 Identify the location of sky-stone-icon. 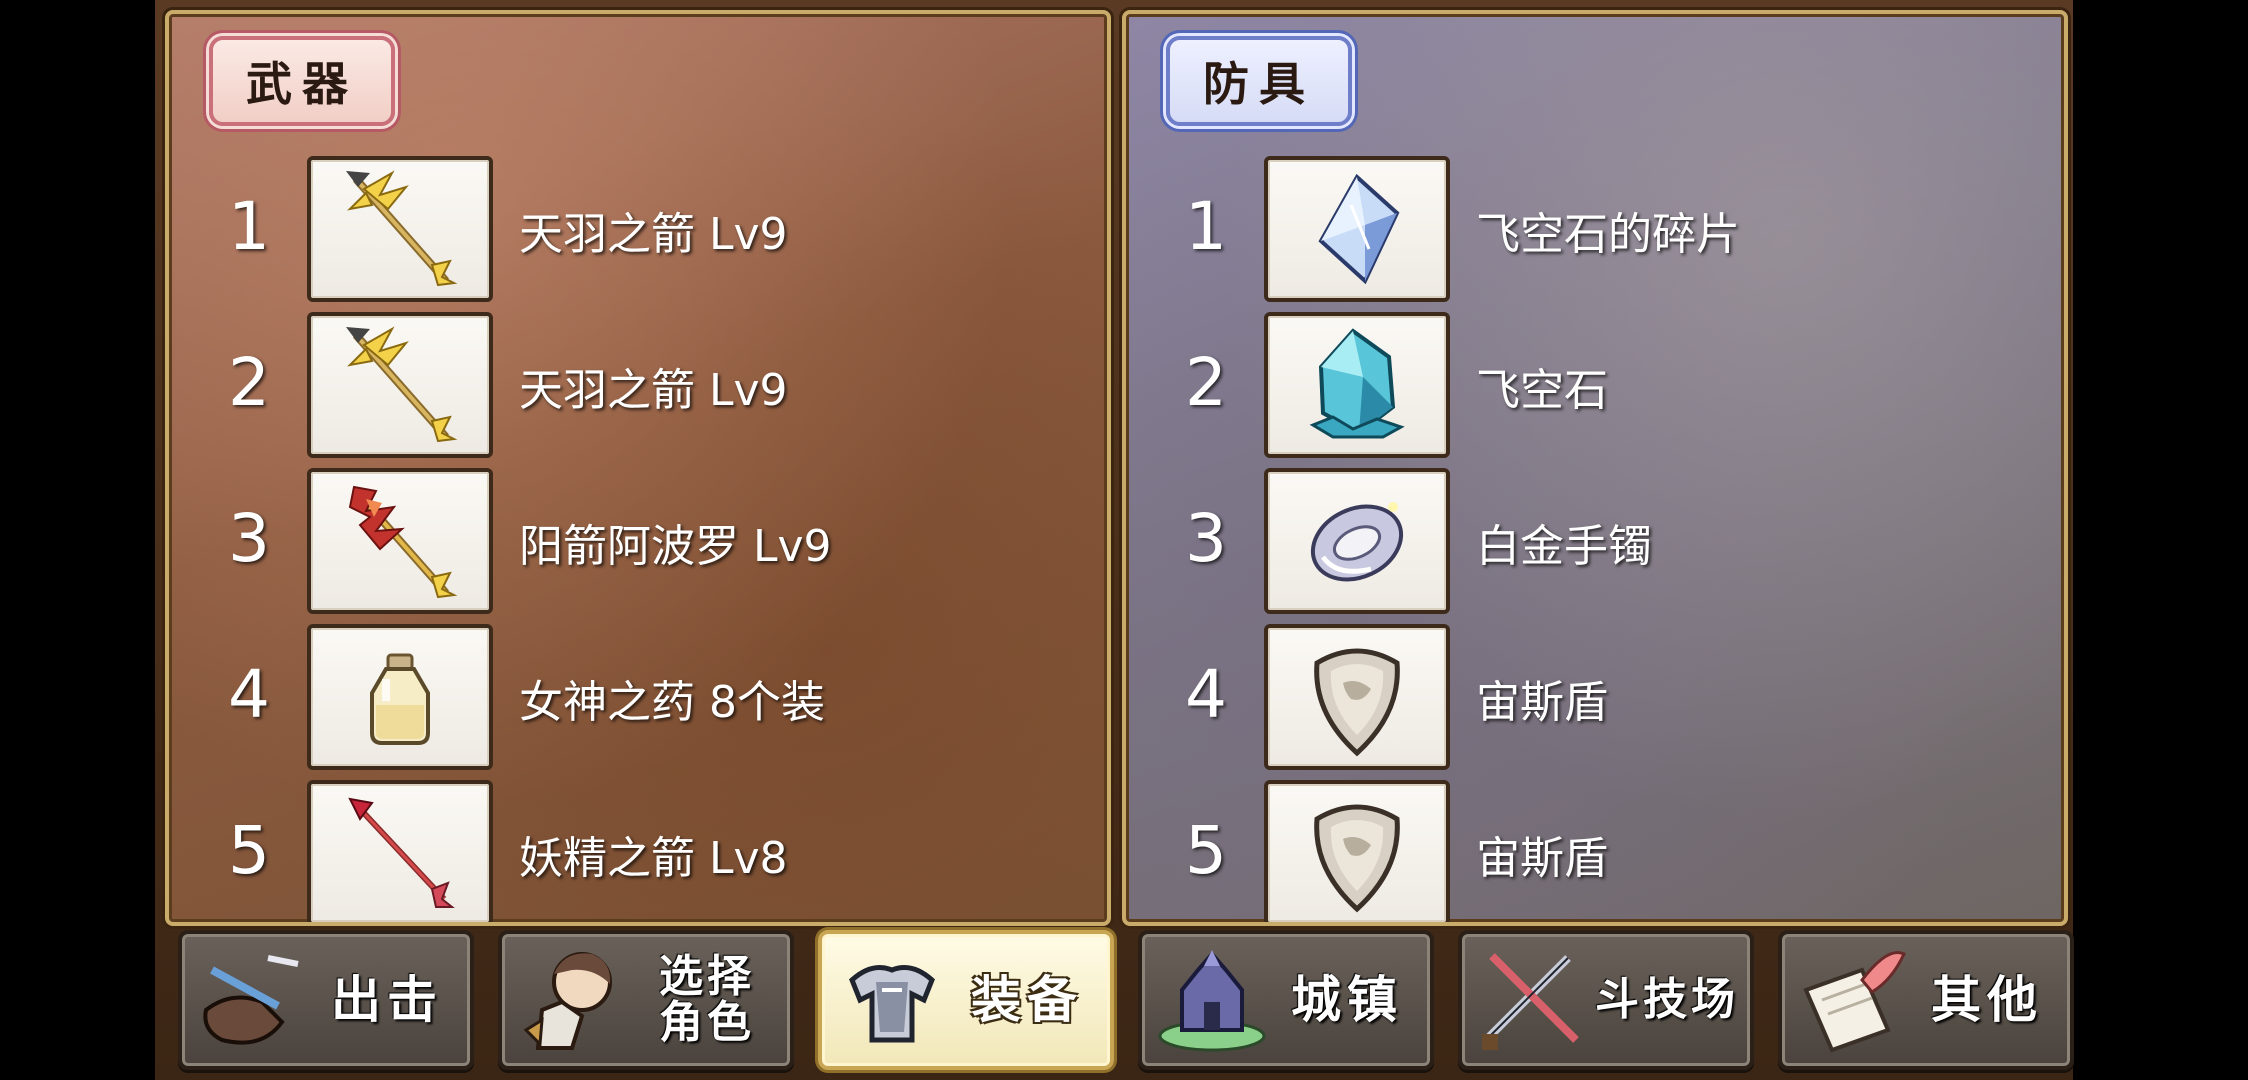
(1357, 383).